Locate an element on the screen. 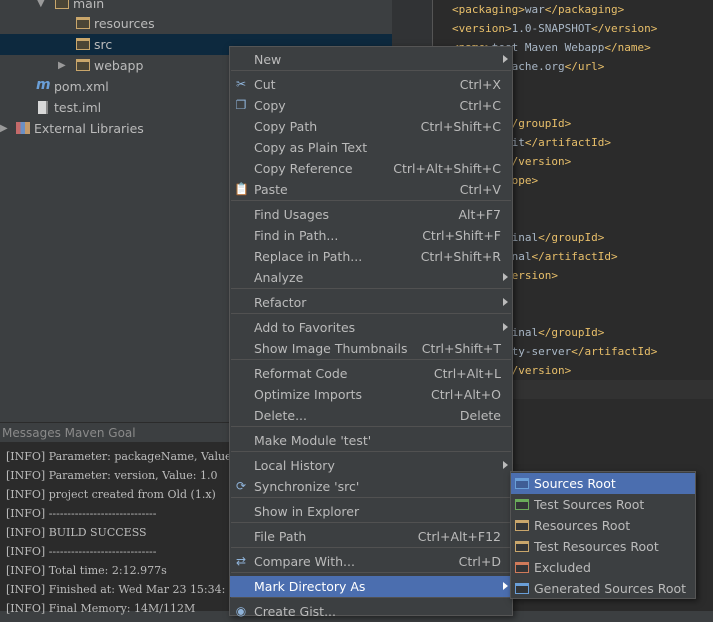 The height and width of the screenshot is (622, 713). message-line: [INFO] Parameter: version, Value: 1.0 is located at coordinates (112, 475).